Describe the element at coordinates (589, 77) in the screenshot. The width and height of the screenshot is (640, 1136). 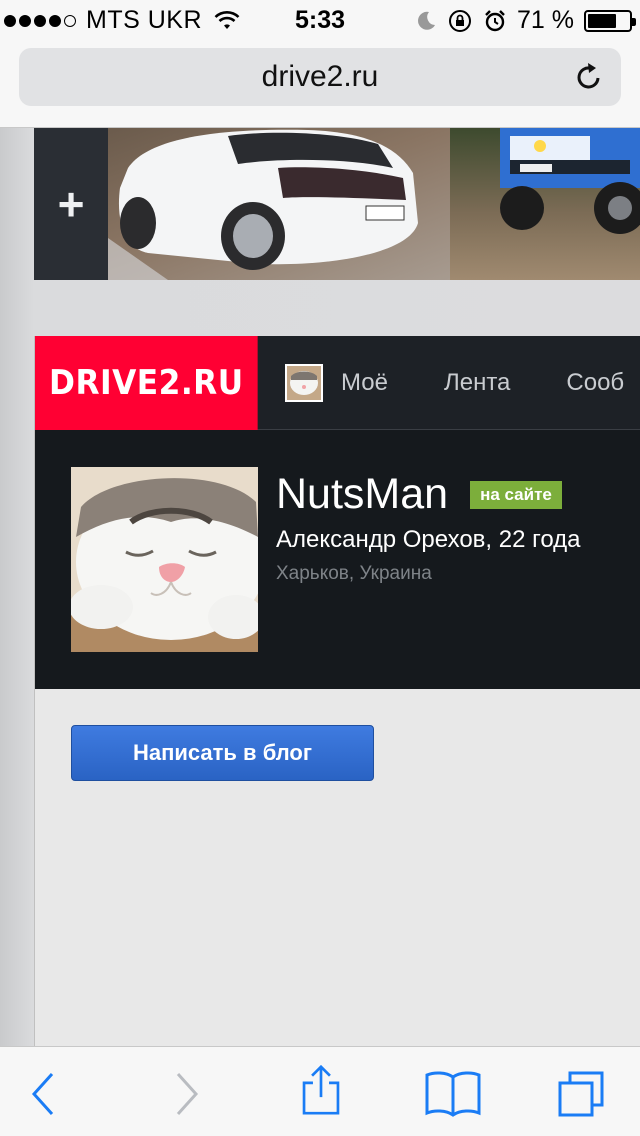
I see `reload-icon` at that location.